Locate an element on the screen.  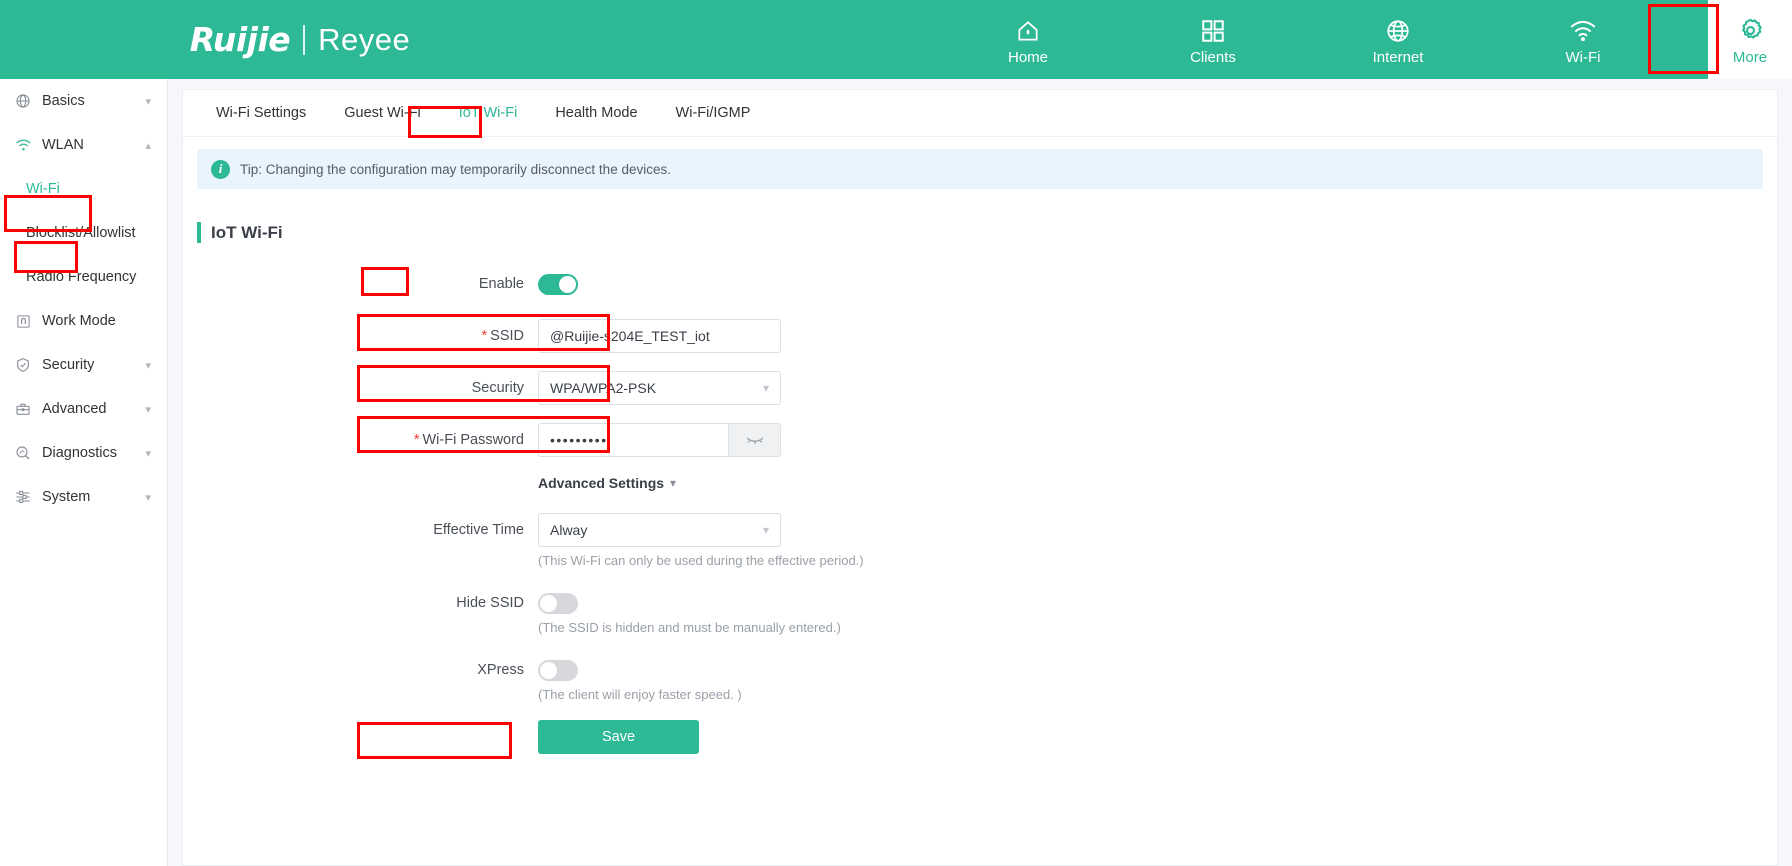
nav-item-clients: Clients is located at coordinates (1213, 39).